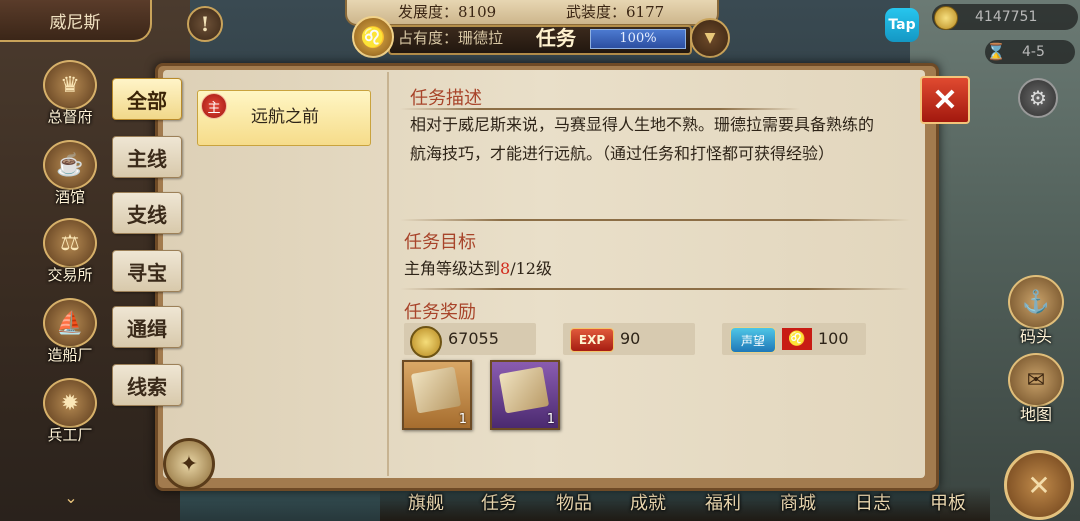  What do you see at coordinates (440, 242) in the screenshot?
I see `objective-title: 任务目标` at bounding box center [440, 242].